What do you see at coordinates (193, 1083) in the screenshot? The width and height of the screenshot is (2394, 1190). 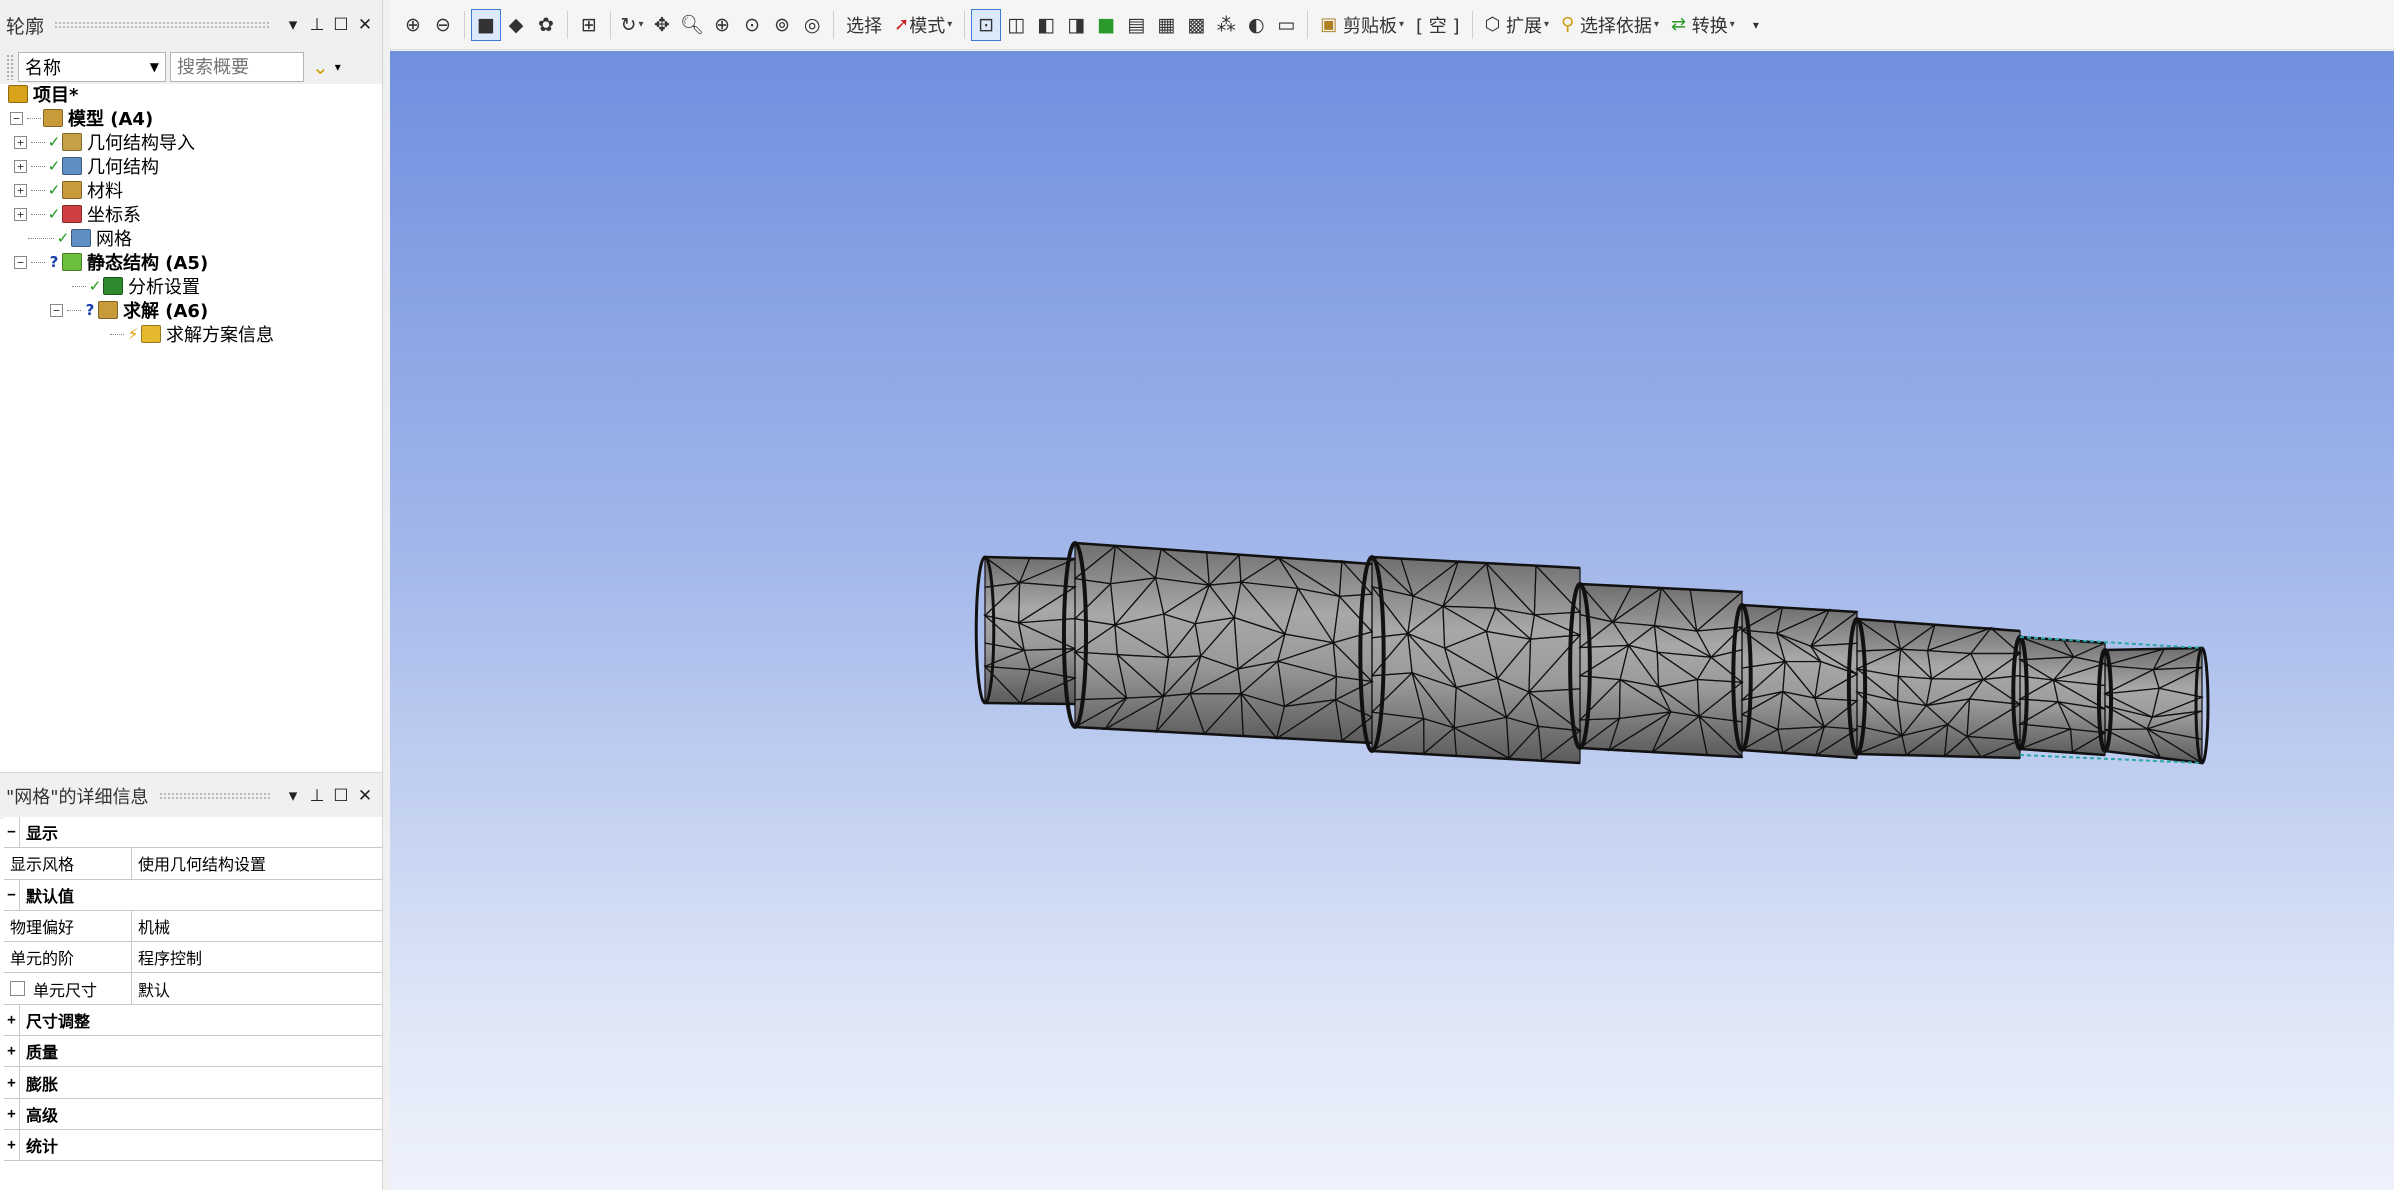 I see `details-category: + 膨胀` at bounding box center [193, 1083].